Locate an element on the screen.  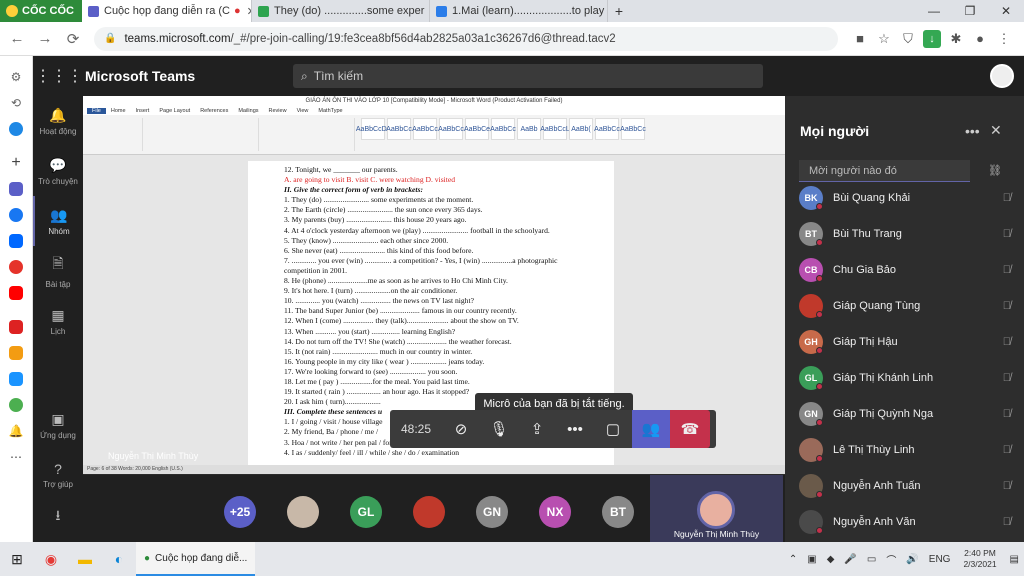
back-icon: ← is located at coordinates (17, 38).